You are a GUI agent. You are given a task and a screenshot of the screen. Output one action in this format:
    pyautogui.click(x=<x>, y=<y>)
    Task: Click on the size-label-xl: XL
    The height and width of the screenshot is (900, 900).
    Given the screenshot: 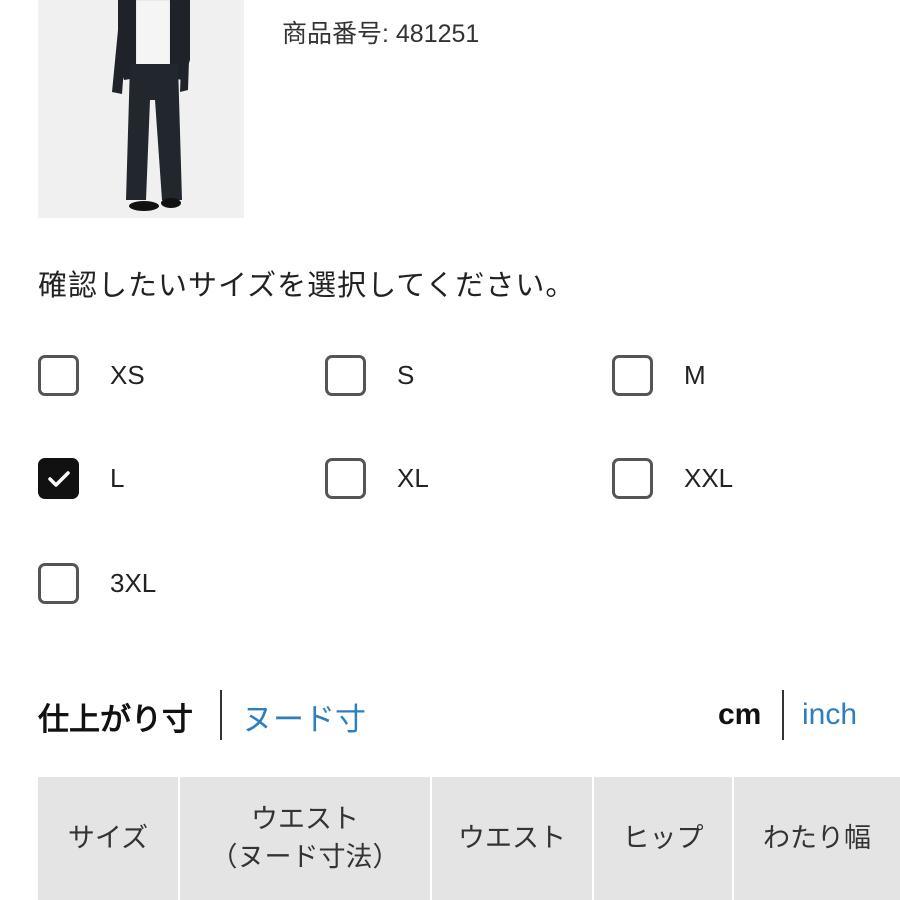 What is the action you would take?
    pyautogui.click(x=413, y=478)
    